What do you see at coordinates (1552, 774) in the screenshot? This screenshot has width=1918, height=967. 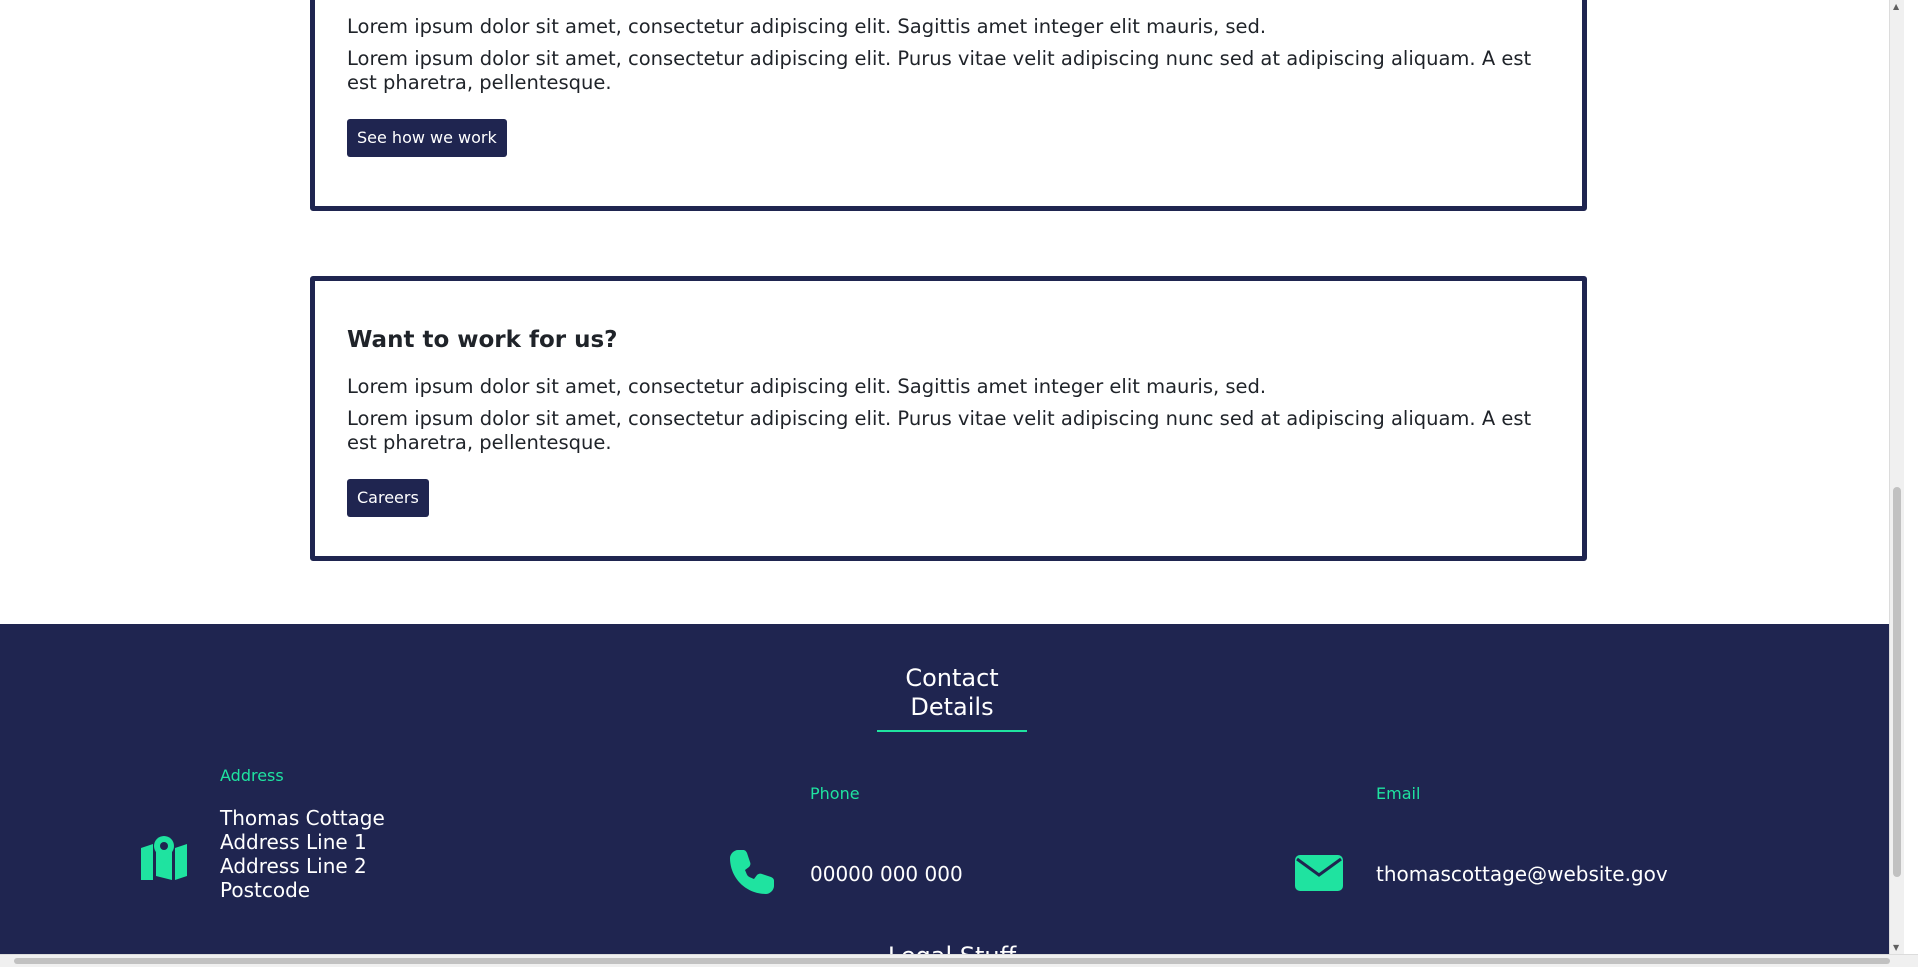 I see `email-block: Email thomascottage@website.gov` at bounding box center [1552, 774].